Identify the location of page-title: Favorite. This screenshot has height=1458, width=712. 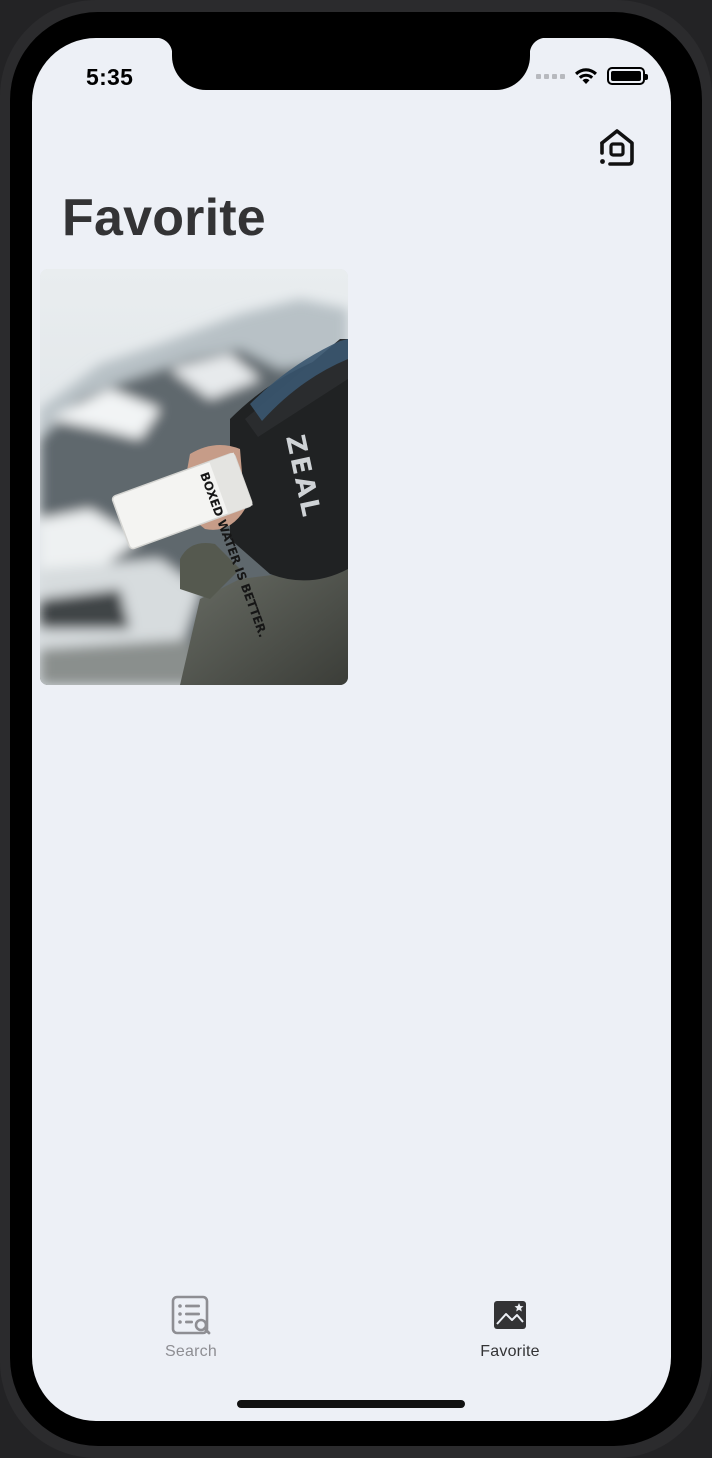
(164, 218).